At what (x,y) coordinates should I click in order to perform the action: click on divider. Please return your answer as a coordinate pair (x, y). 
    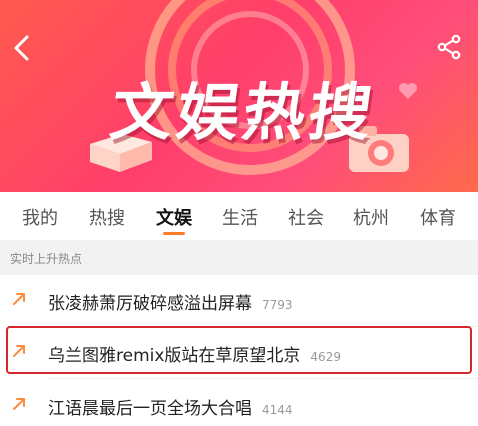
    Looking at the image, I should click on (263, 378).